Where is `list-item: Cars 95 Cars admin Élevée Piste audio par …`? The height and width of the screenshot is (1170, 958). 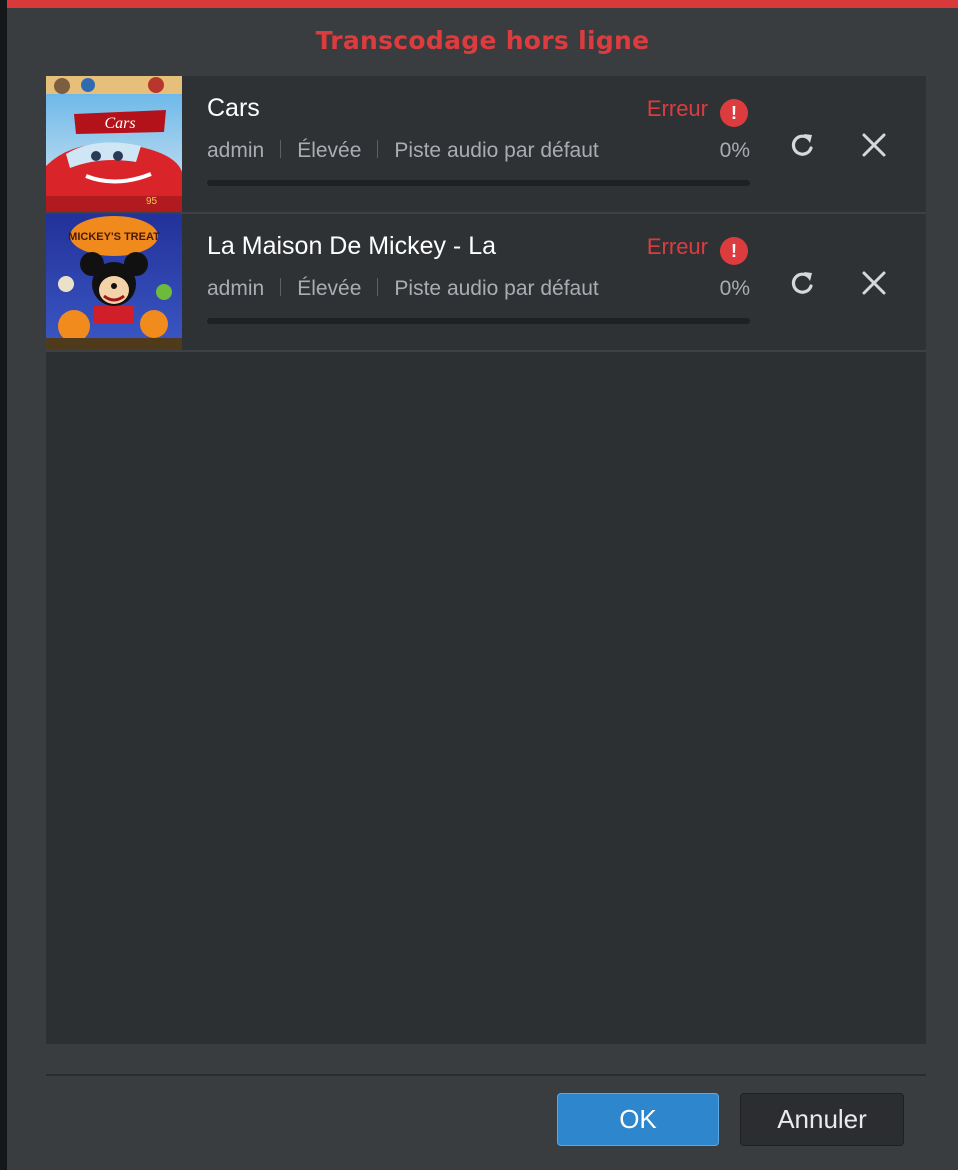 list-item: Cars 95 Cars admin Élevée Piste audio par … is located at coordinates (486, 145).